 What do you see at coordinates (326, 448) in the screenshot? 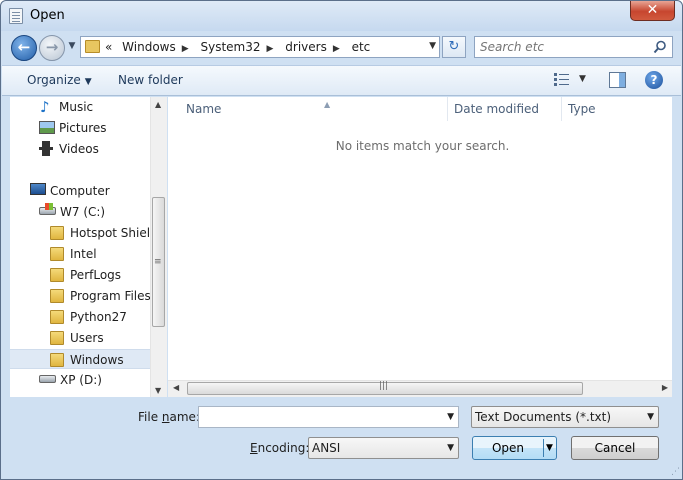
I see `encoding-value: ANSI` at bounding box center [326, 448].